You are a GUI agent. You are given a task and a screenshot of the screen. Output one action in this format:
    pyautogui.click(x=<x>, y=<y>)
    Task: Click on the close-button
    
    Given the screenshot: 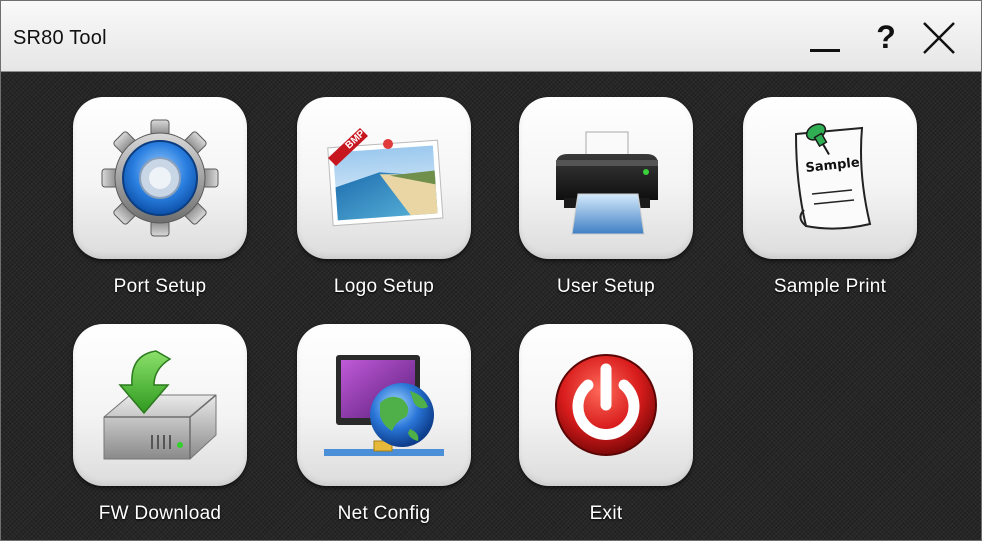 What is the action you would take?
    pyautogui.click(x=940, y=37)
    